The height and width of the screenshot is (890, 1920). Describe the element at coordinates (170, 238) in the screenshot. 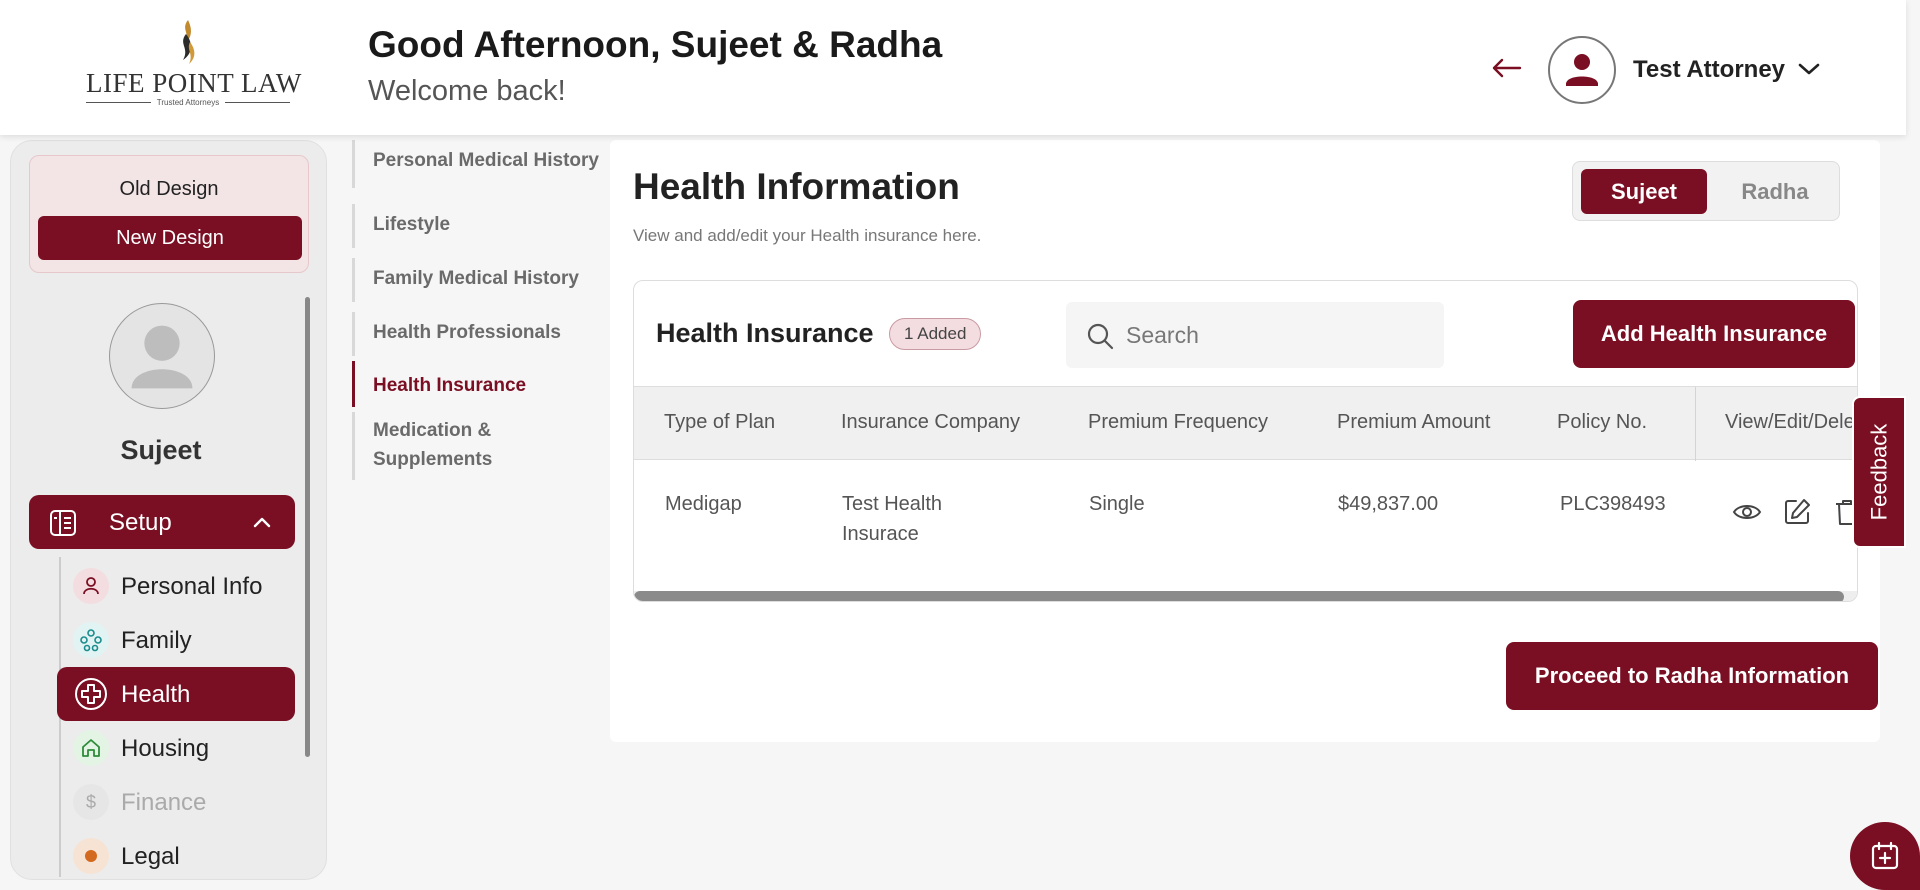

I see `new-design-button: New Design` at that location.